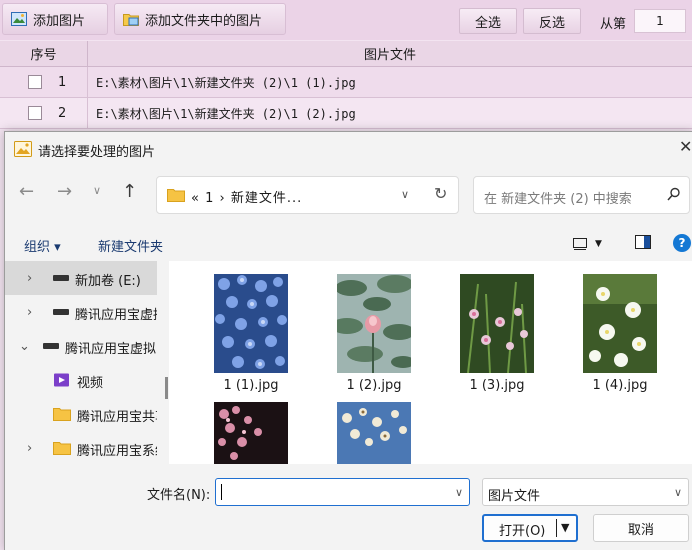 This screenshot has height=550, width=692. What do you see at coordinates (514, 496) in the screenshot?
I see `file-type-value: 图片文件` at bounding box center [514, 496].